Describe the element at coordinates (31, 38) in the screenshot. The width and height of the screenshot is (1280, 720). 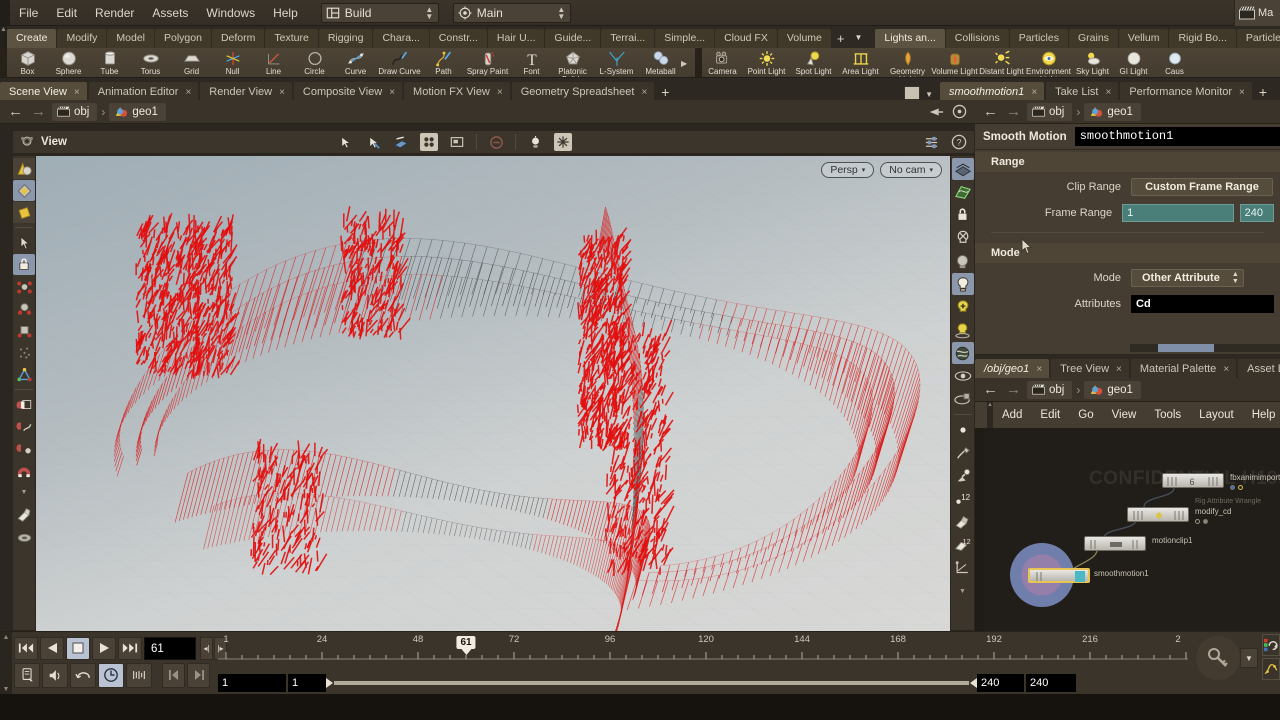
I see `shelf-tab-create: Create` at that location.